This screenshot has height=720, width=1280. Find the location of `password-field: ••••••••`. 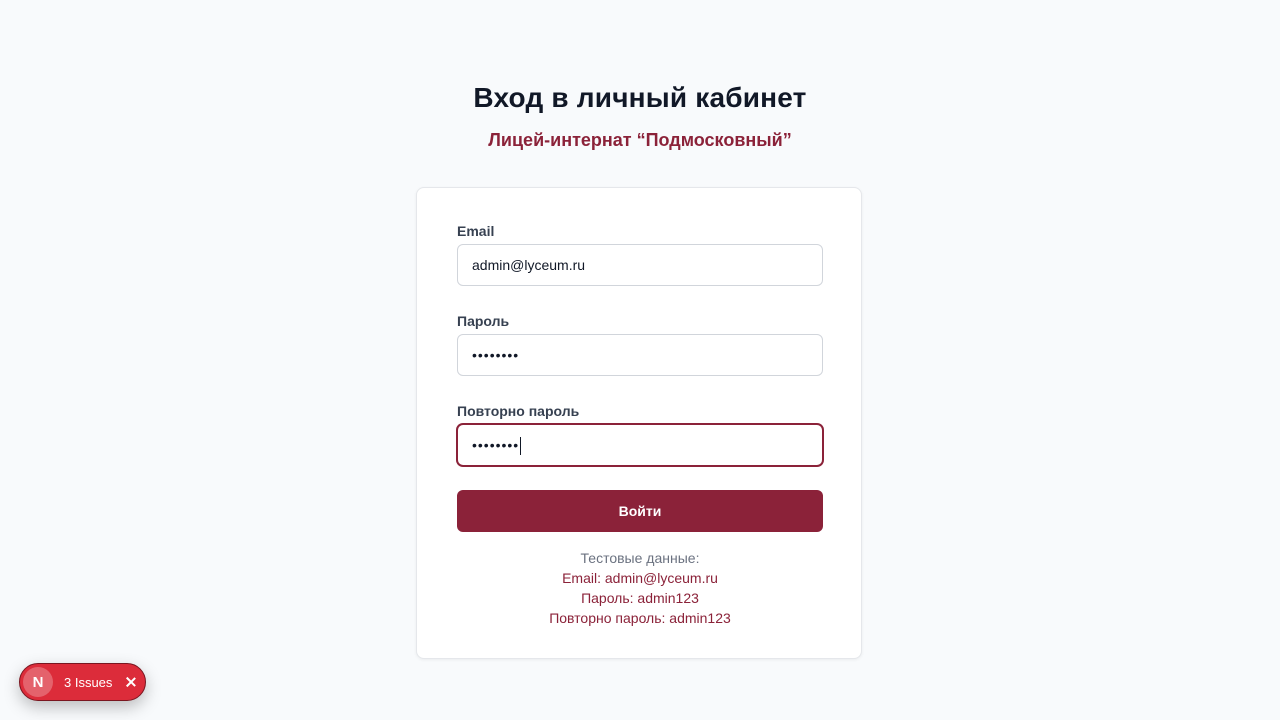

password-field: •••••••• is located at coordinates (640, 355).